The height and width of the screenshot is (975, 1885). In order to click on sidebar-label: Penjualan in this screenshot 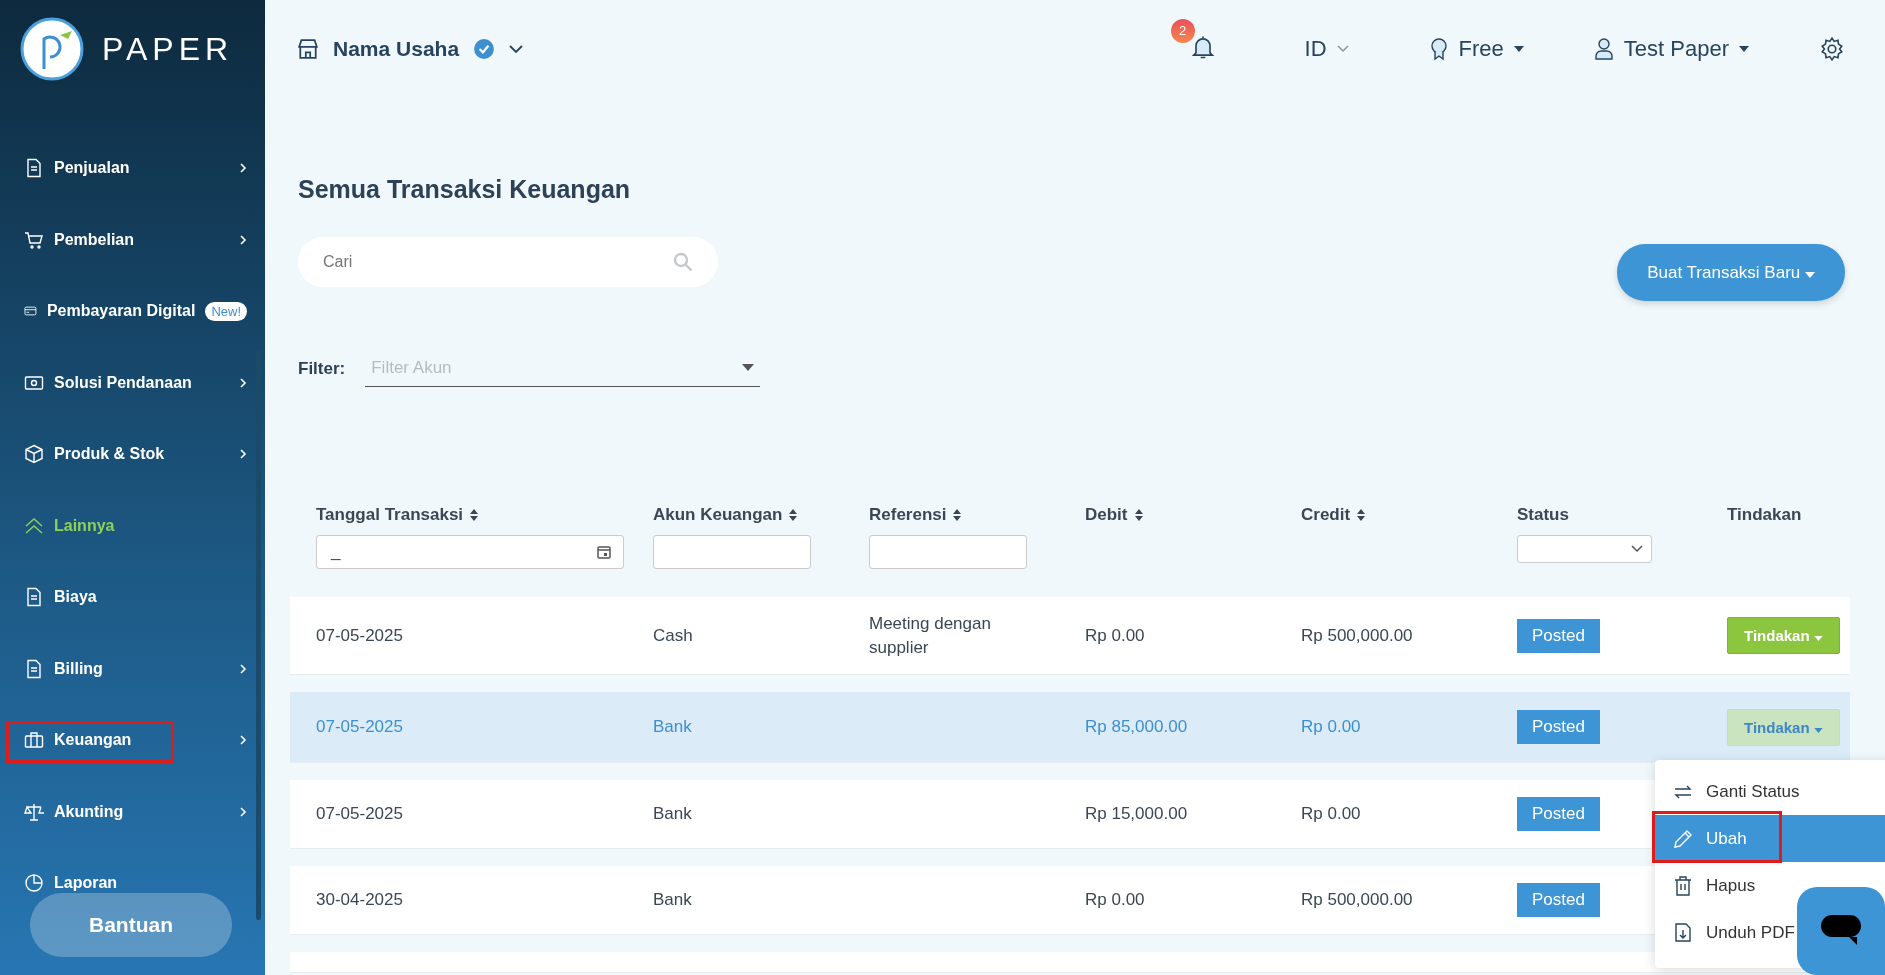, I will do `click(92, 168)`.